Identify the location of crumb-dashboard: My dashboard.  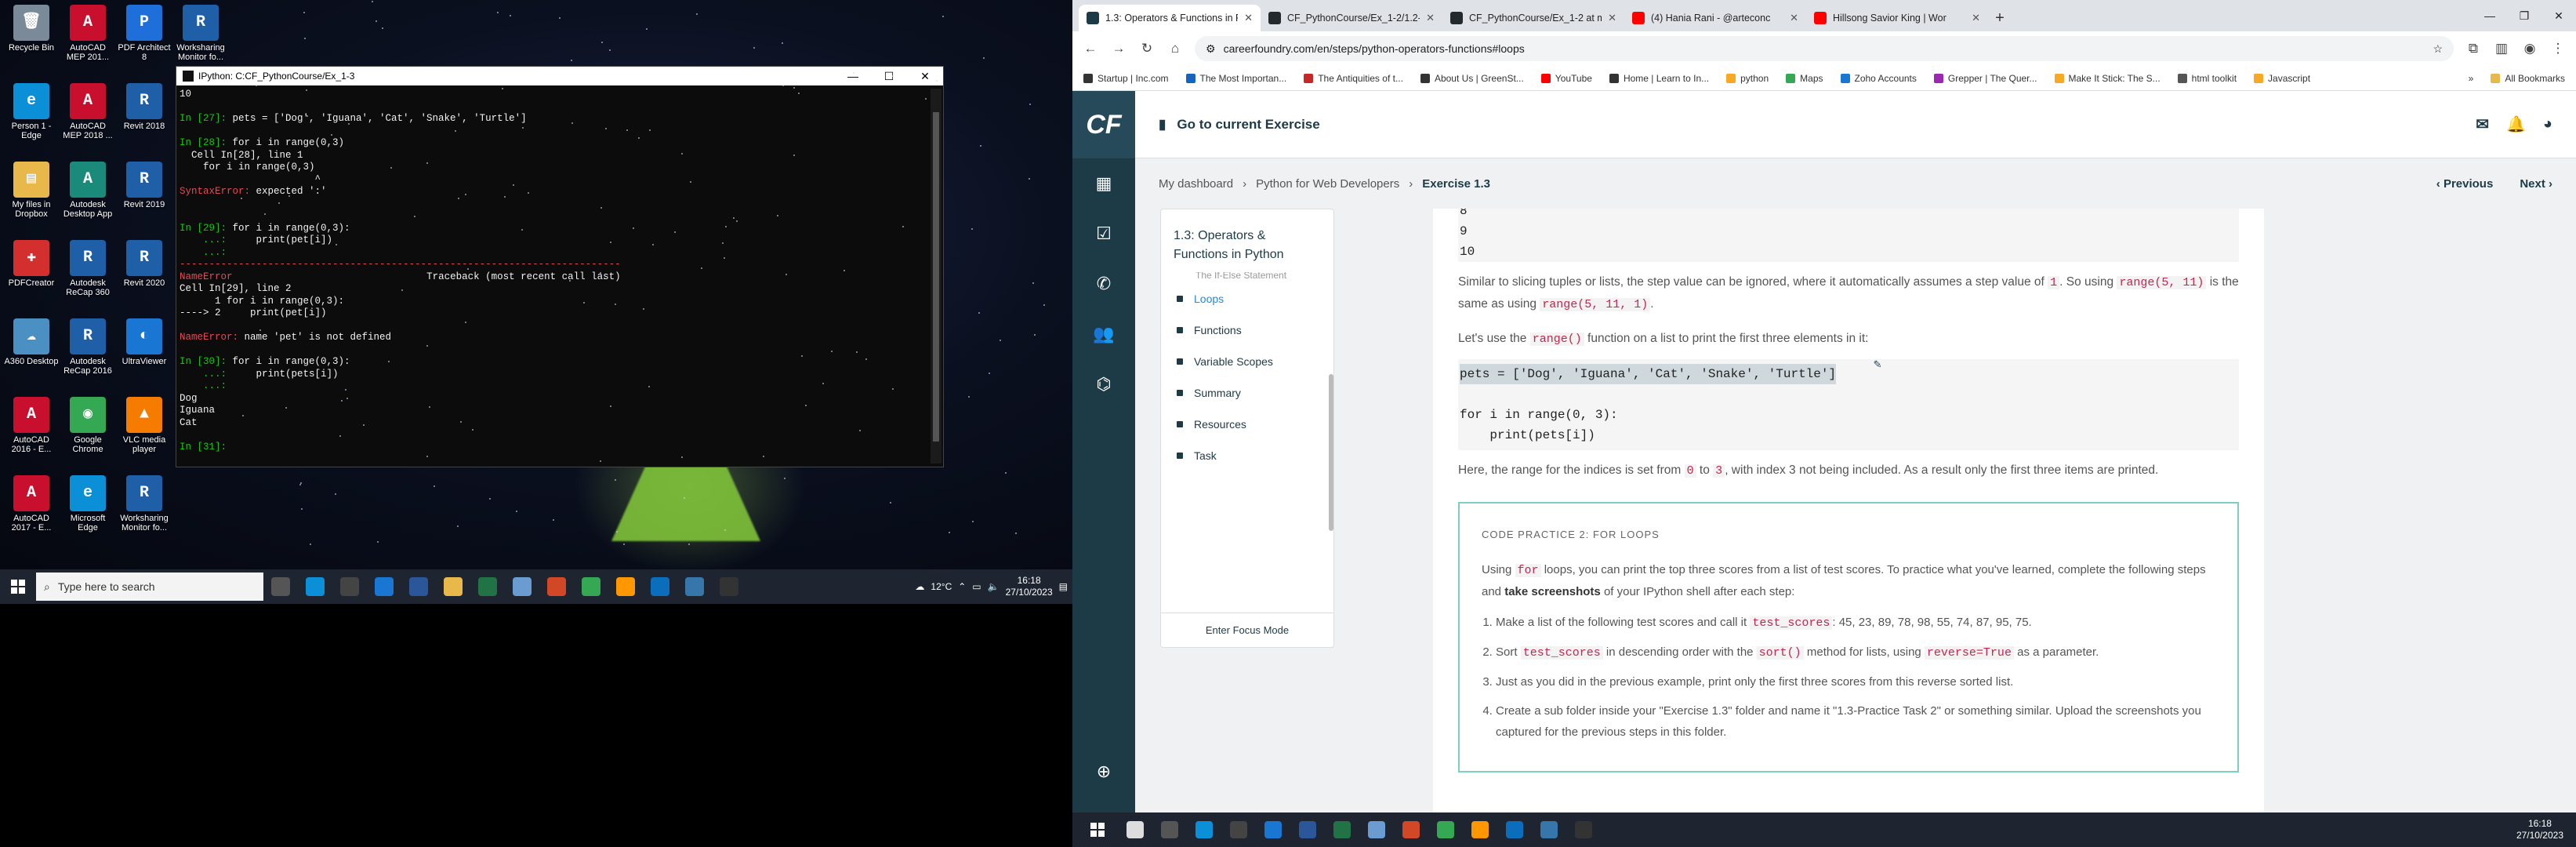
(1196, 184).